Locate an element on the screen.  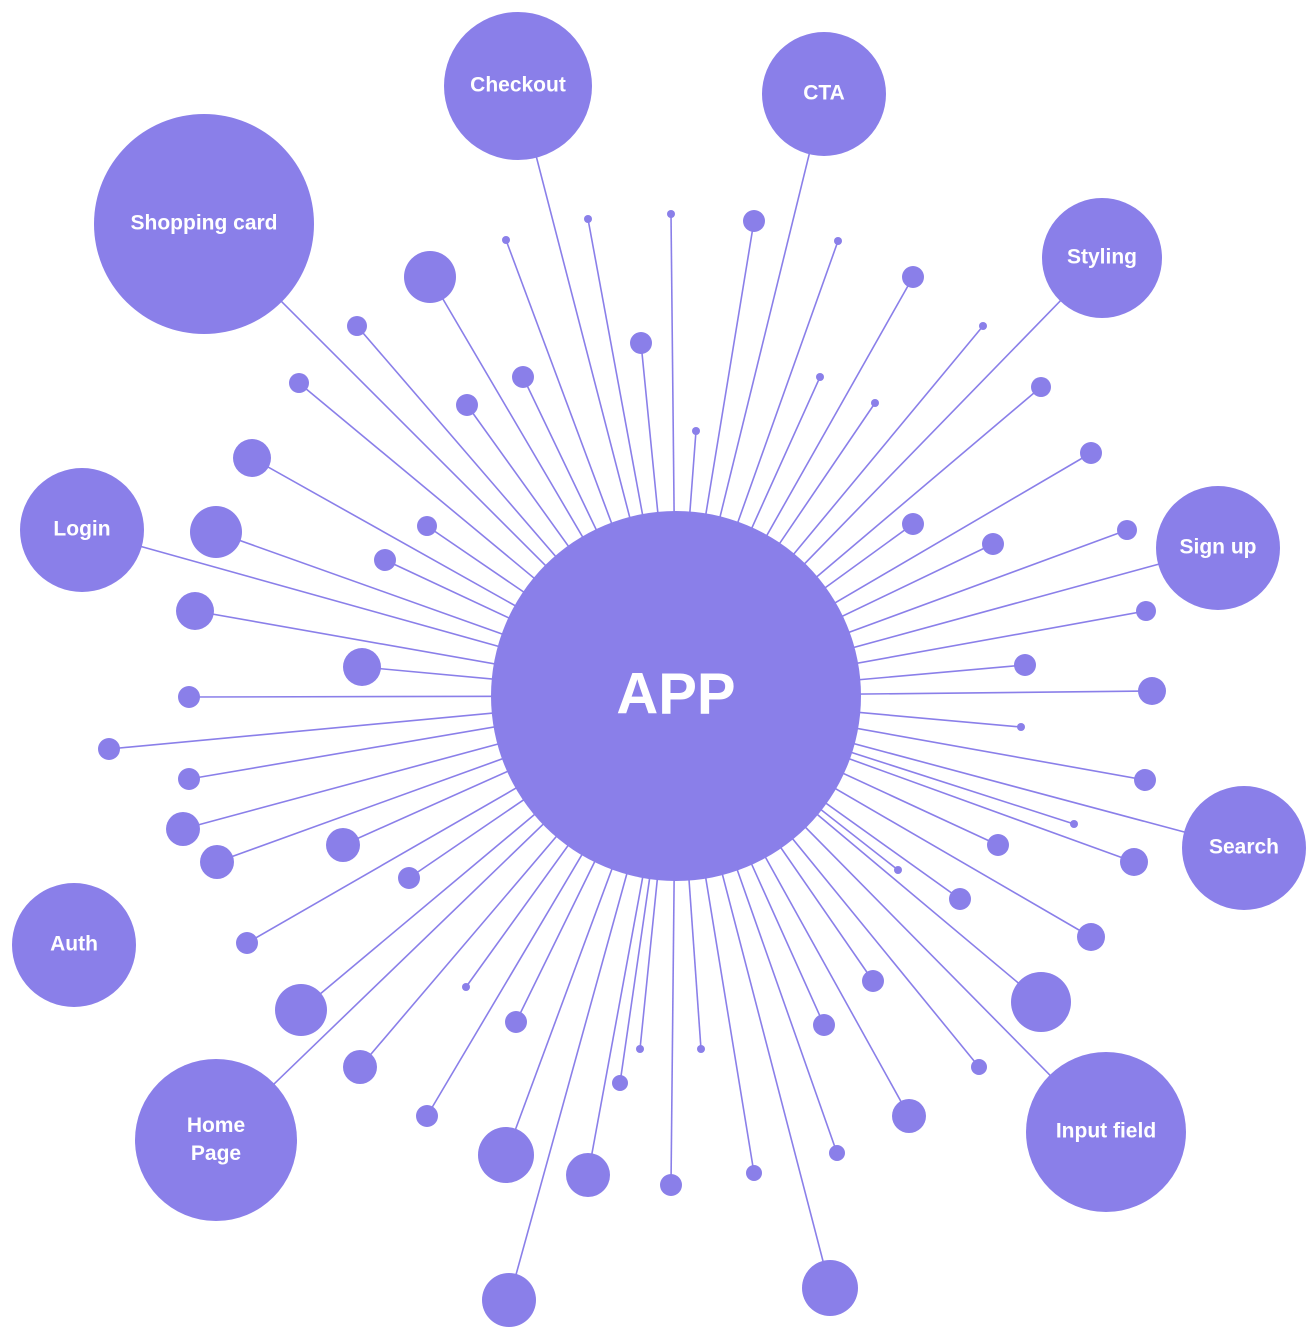
node-home-page: Home Page is located at coordinates (216, 1140).